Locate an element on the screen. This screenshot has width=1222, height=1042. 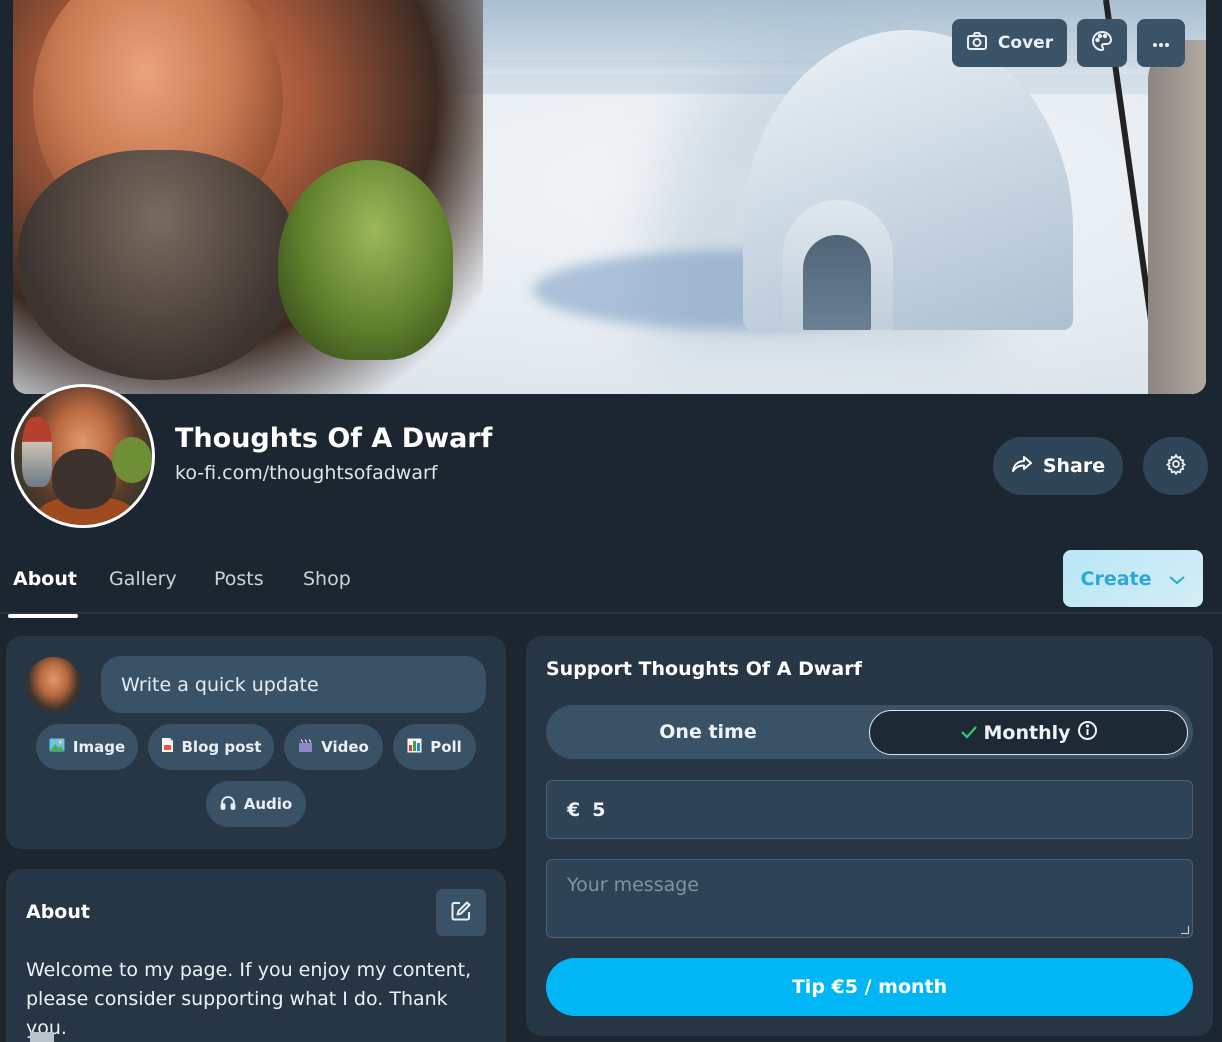
add-blog-post-button: Blog post is located at coordinates (211, 747).